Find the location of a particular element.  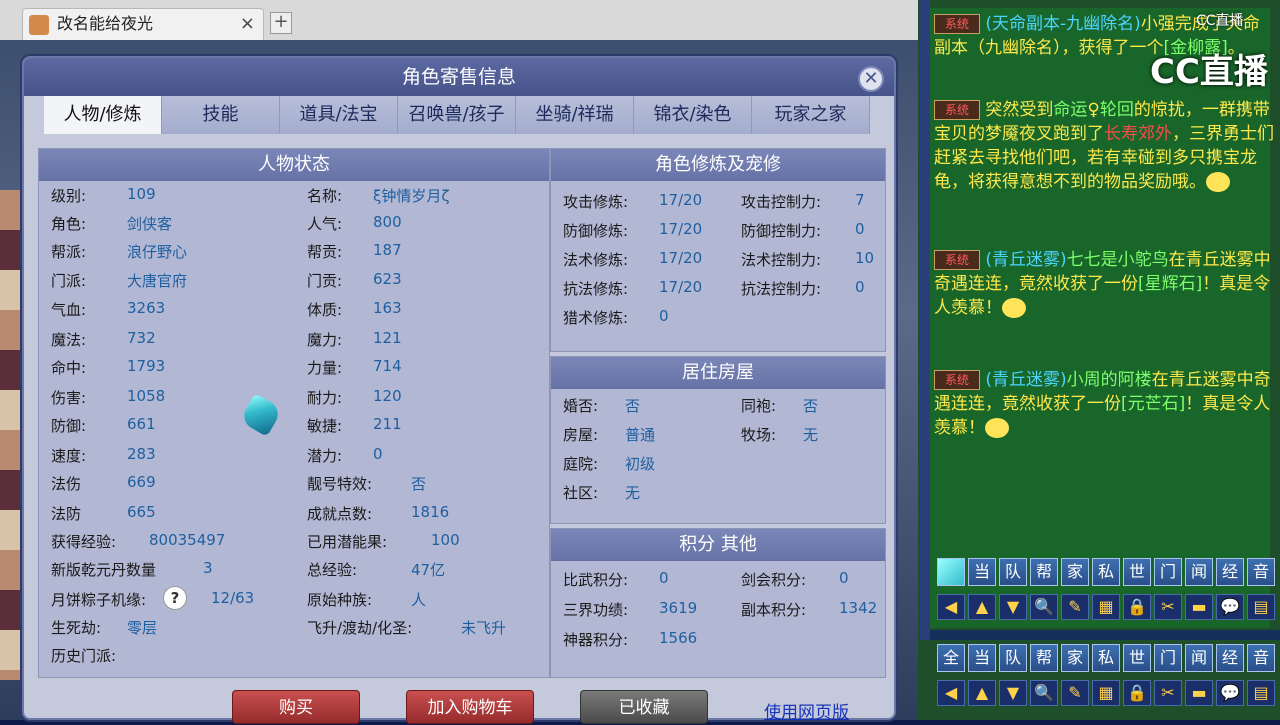

chat-text: 轮回 is located at coordinates (1116, 110).